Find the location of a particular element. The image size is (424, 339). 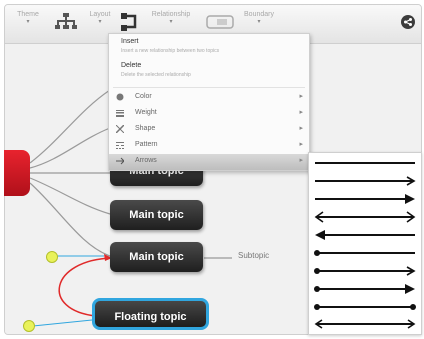

arrow-style-submenu is located at coordinates (365, 243).